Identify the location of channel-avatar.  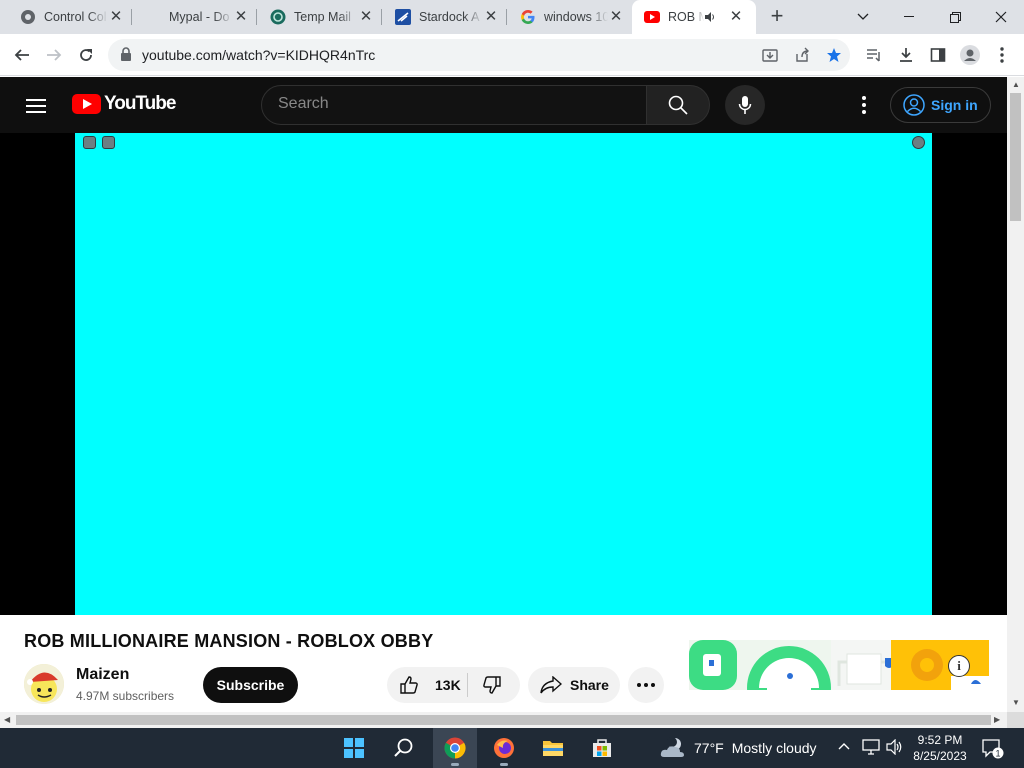
(44, 684).